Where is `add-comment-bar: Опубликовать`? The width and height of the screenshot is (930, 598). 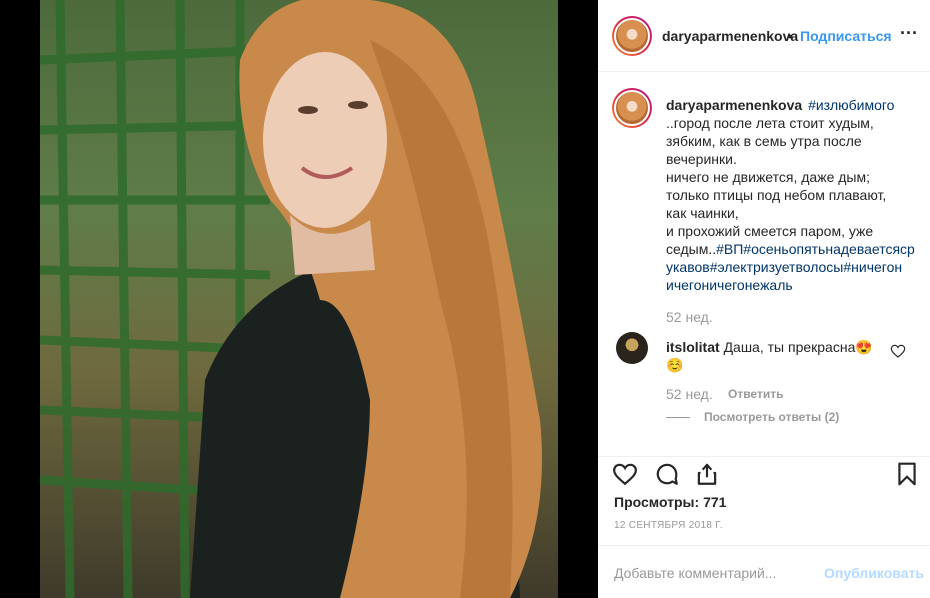
add-comment-bar: Опубликовать is located at coordinates (764, 571).